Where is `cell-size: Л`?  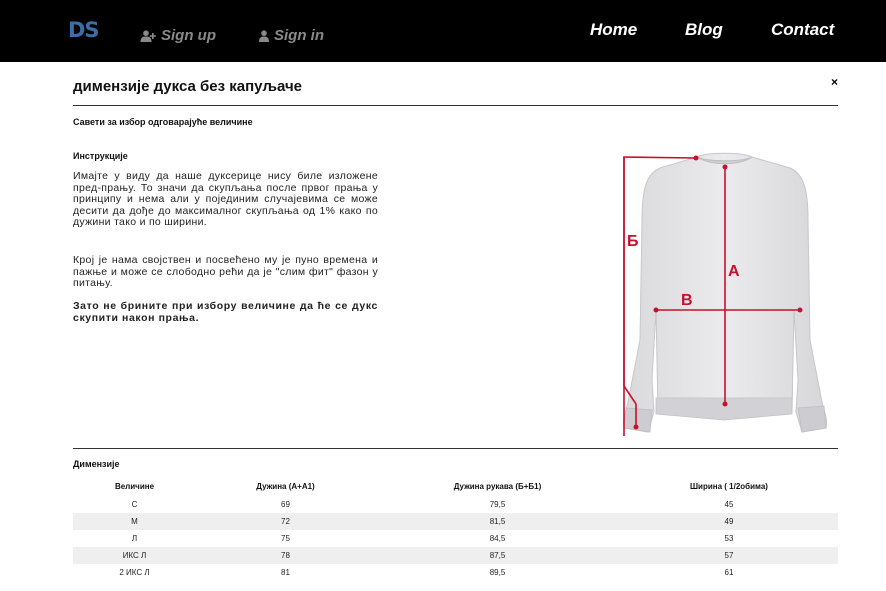
cell-size: Л is located at coordinates (134, 538).